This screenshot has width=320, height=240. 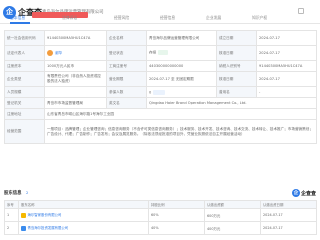 I want to click on section-title: 股东信息, so click(x=13, y=193).